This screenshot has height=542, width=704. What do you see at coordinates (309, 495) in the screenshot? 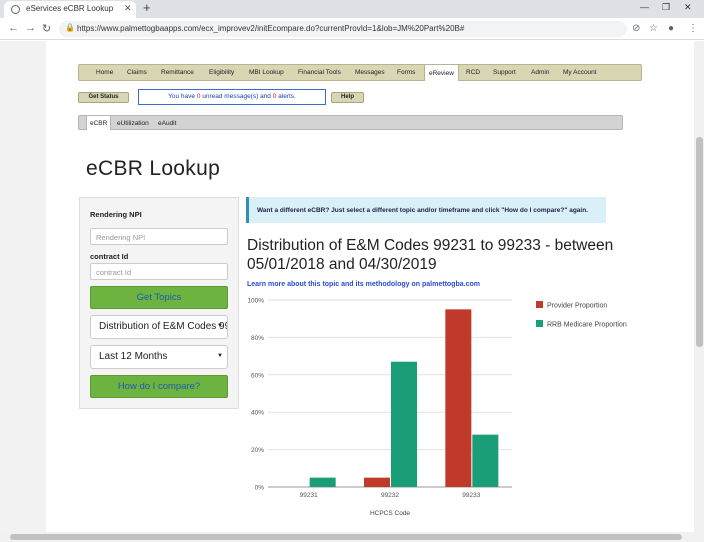
I see `x-tick-label: 99231` at bounding box center [309, 495].